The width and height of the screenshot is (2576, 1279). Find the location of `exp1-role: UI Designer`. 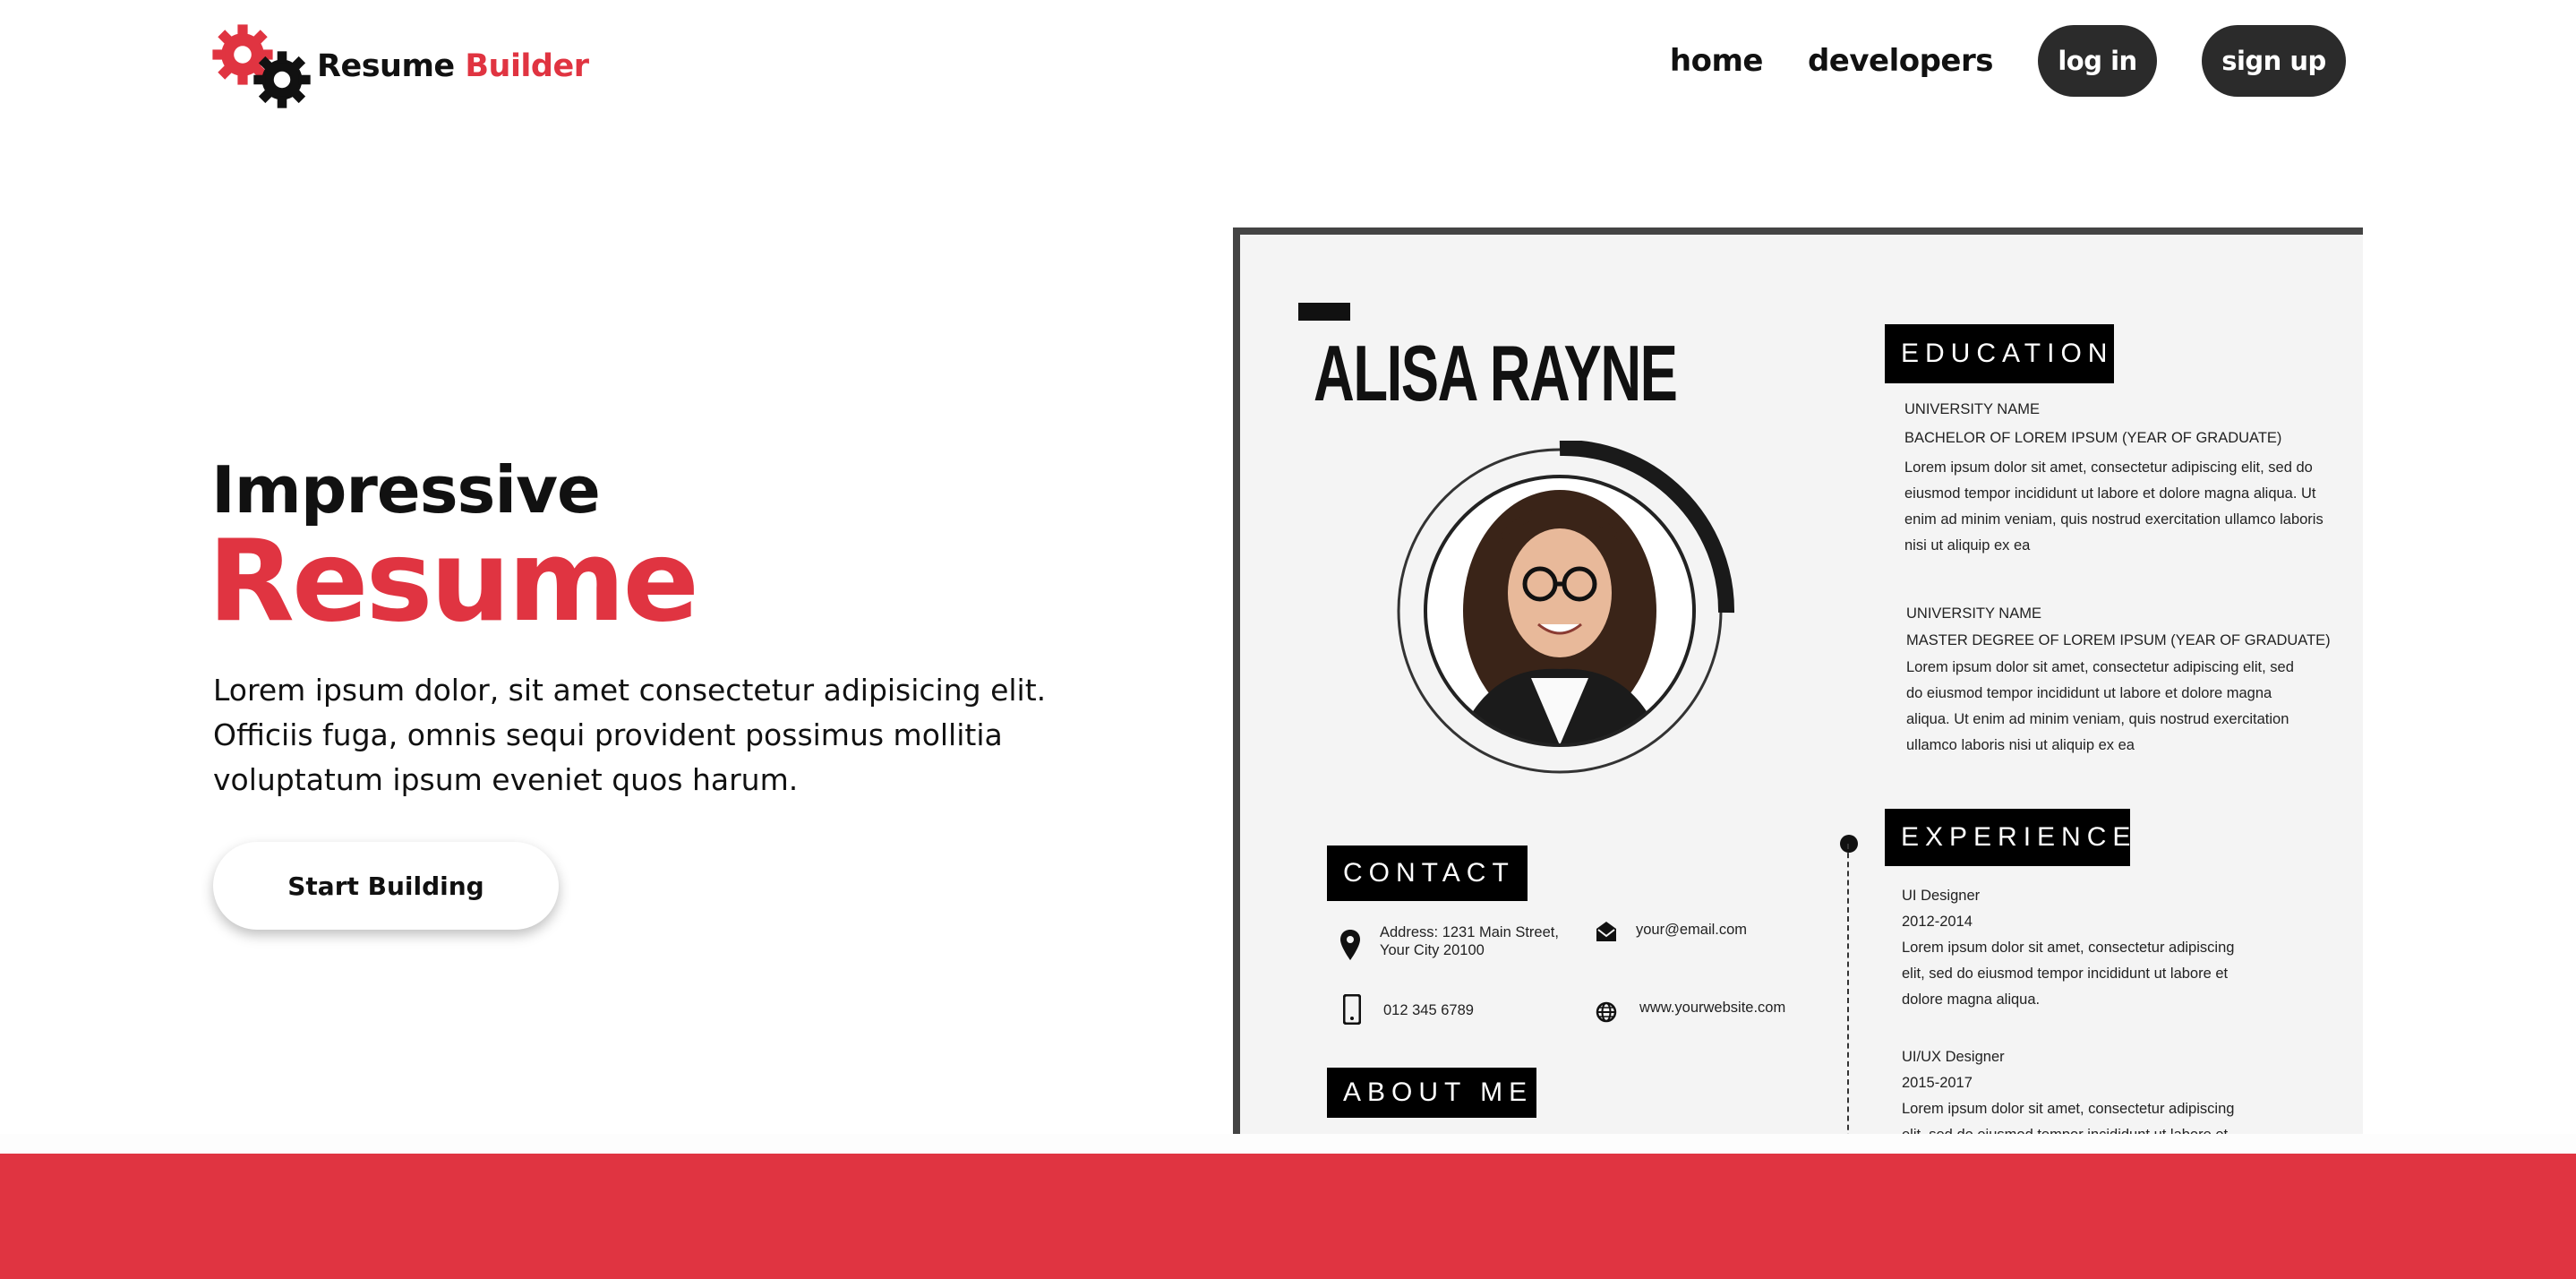

exp1-role: UI Designer is located at coordinates (1941, 896).